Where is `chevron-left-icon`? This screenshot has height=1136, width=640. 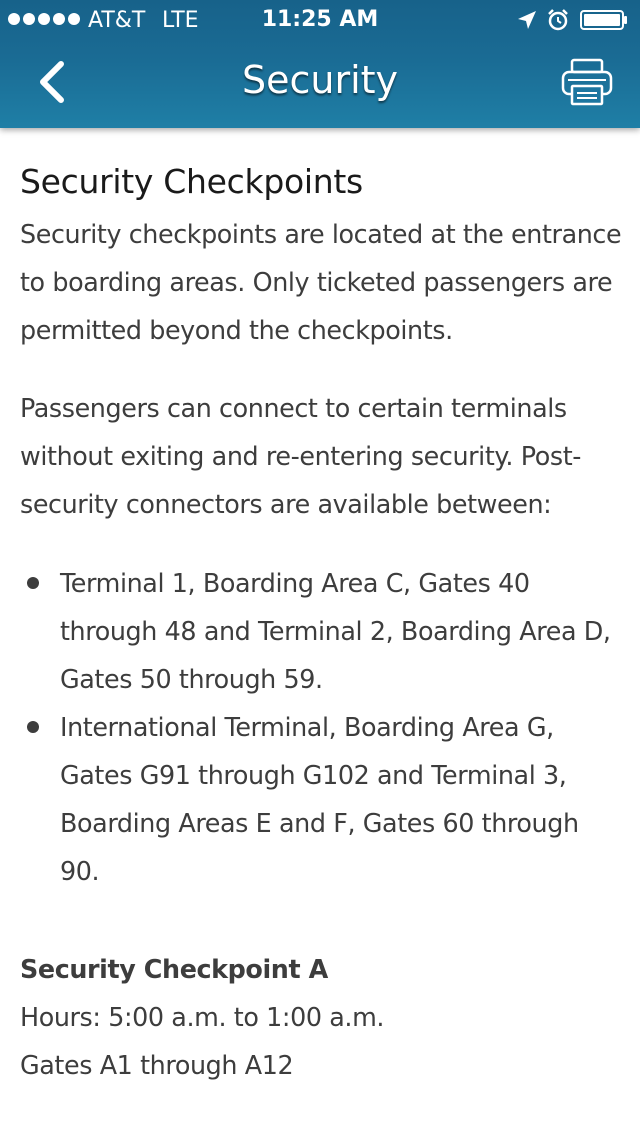
chevron-left-icon is located at coordinates (52, 82).